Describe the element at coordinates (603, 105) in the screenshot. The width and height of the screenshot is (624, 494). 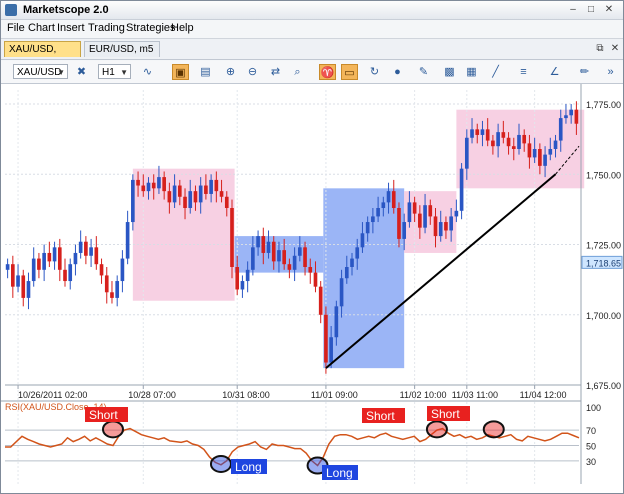
I see `y-tick-label: 1,775.00` at that location.